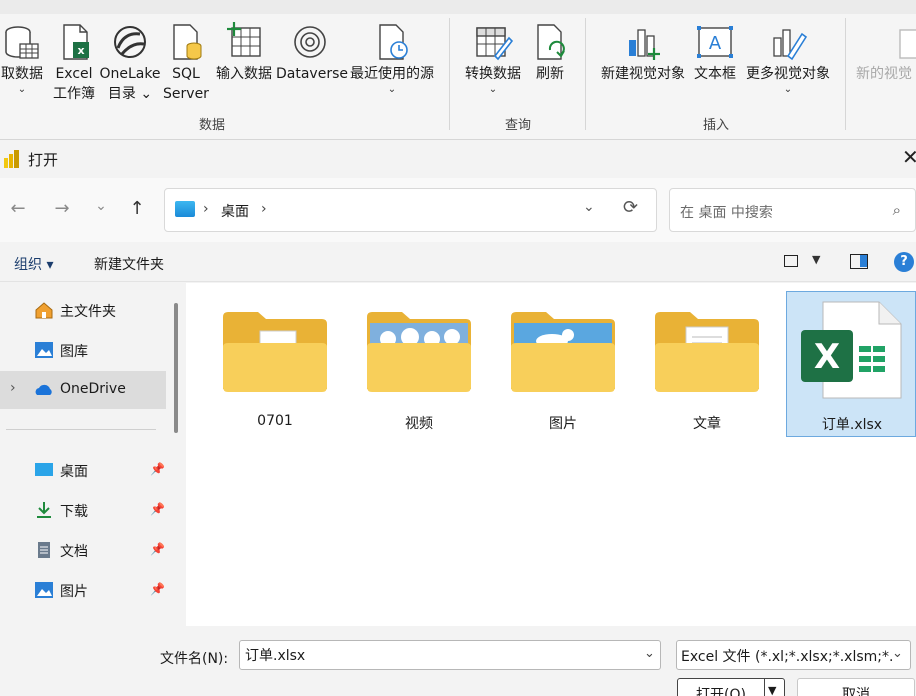 The width and height of the screenshot is (916, 696). Describe the element at coordinates (792, 210) in the screenshot. I see `search-input: 在 桌面 中搜索 ⌕` at that location.